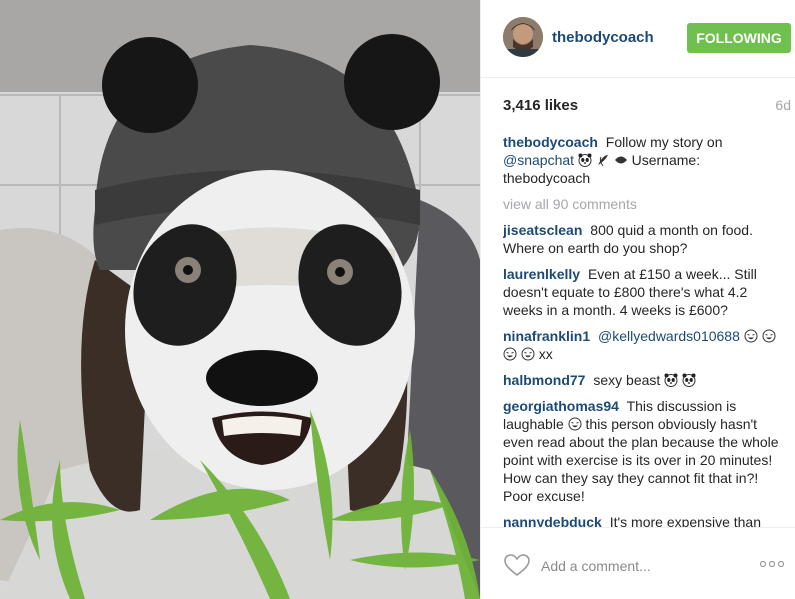 The width and height of the screenshot is (795, 599). Describe the element at coordinates (542, 230) in the screenshot. I see `comment-username: jiseatsclean` at that location.